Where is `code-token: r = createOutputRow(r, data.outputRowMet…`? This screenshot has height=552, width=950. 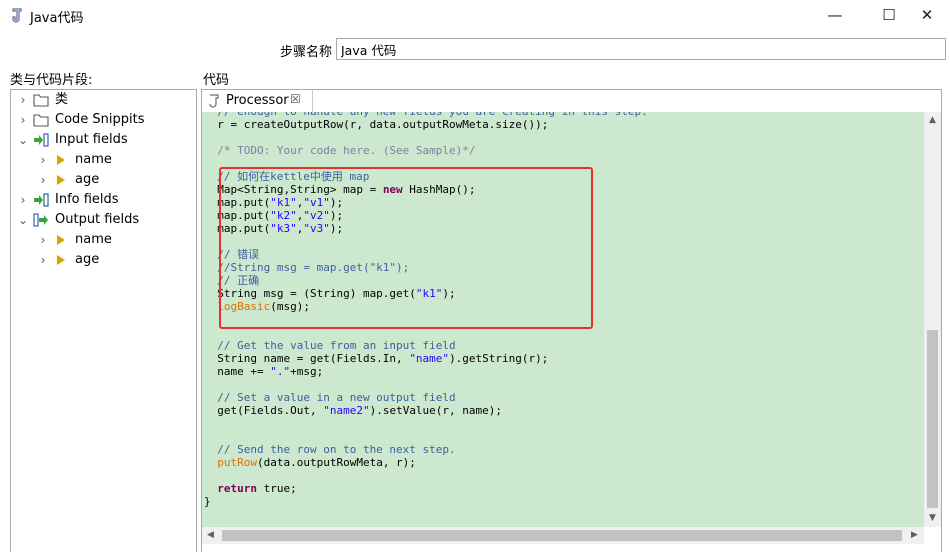 code-token: r = createOutputRow(r, data.outputRowMet… is located at coordinates (376, 124).